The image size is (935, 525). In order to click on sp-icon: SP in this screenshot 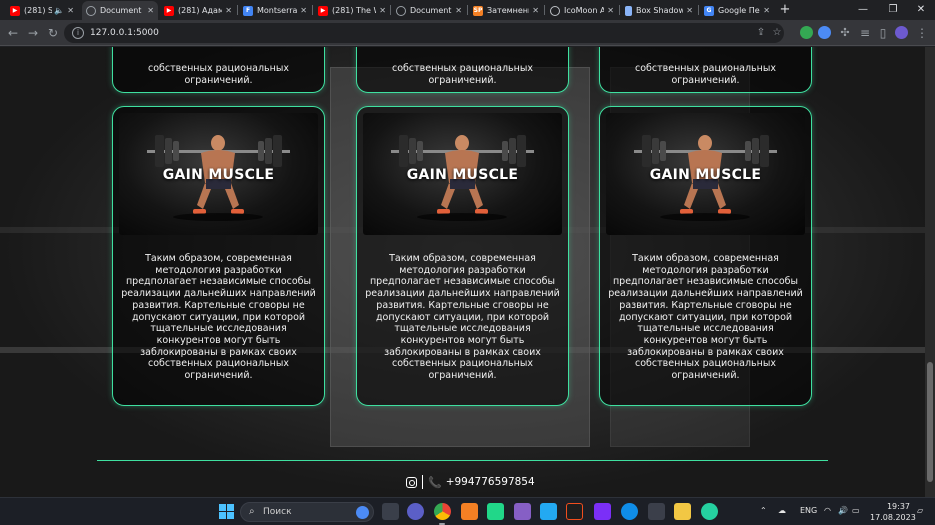, I will do `click(478, 10)`.